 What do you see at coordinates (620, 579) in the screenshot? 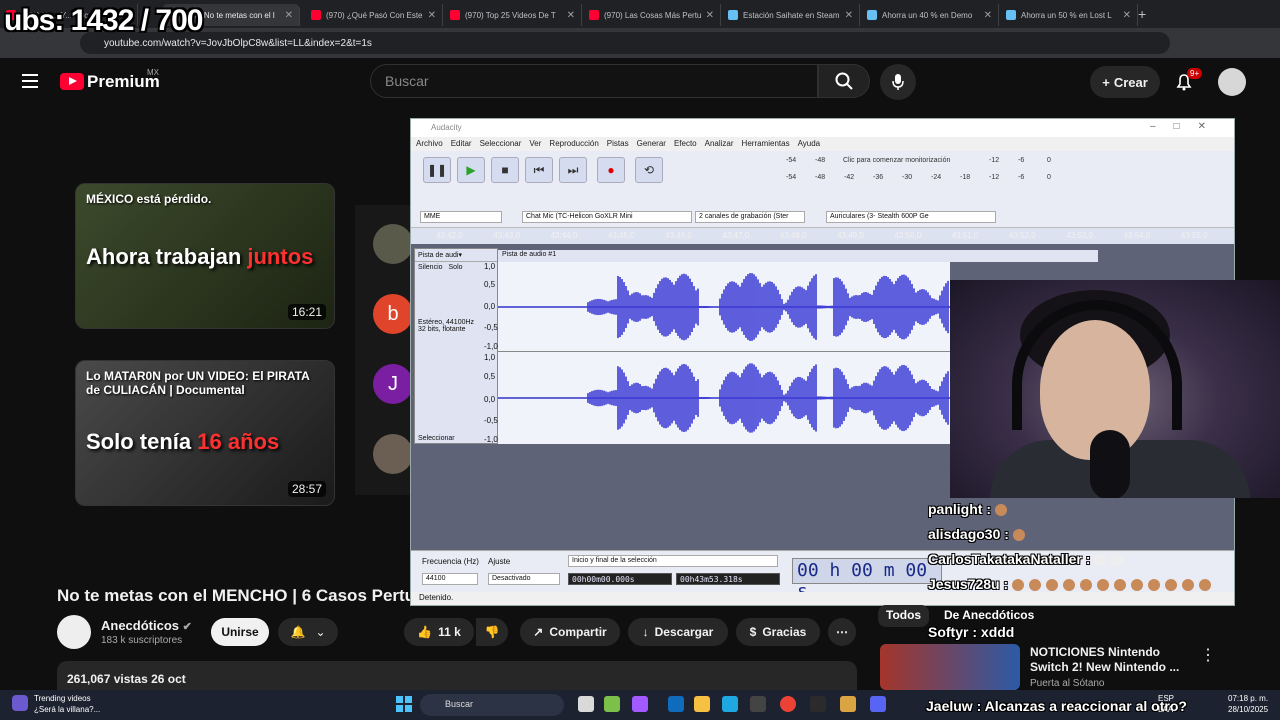
I see `selection-start-time: 00h00m00.000s` at bounding box center [620, 579].